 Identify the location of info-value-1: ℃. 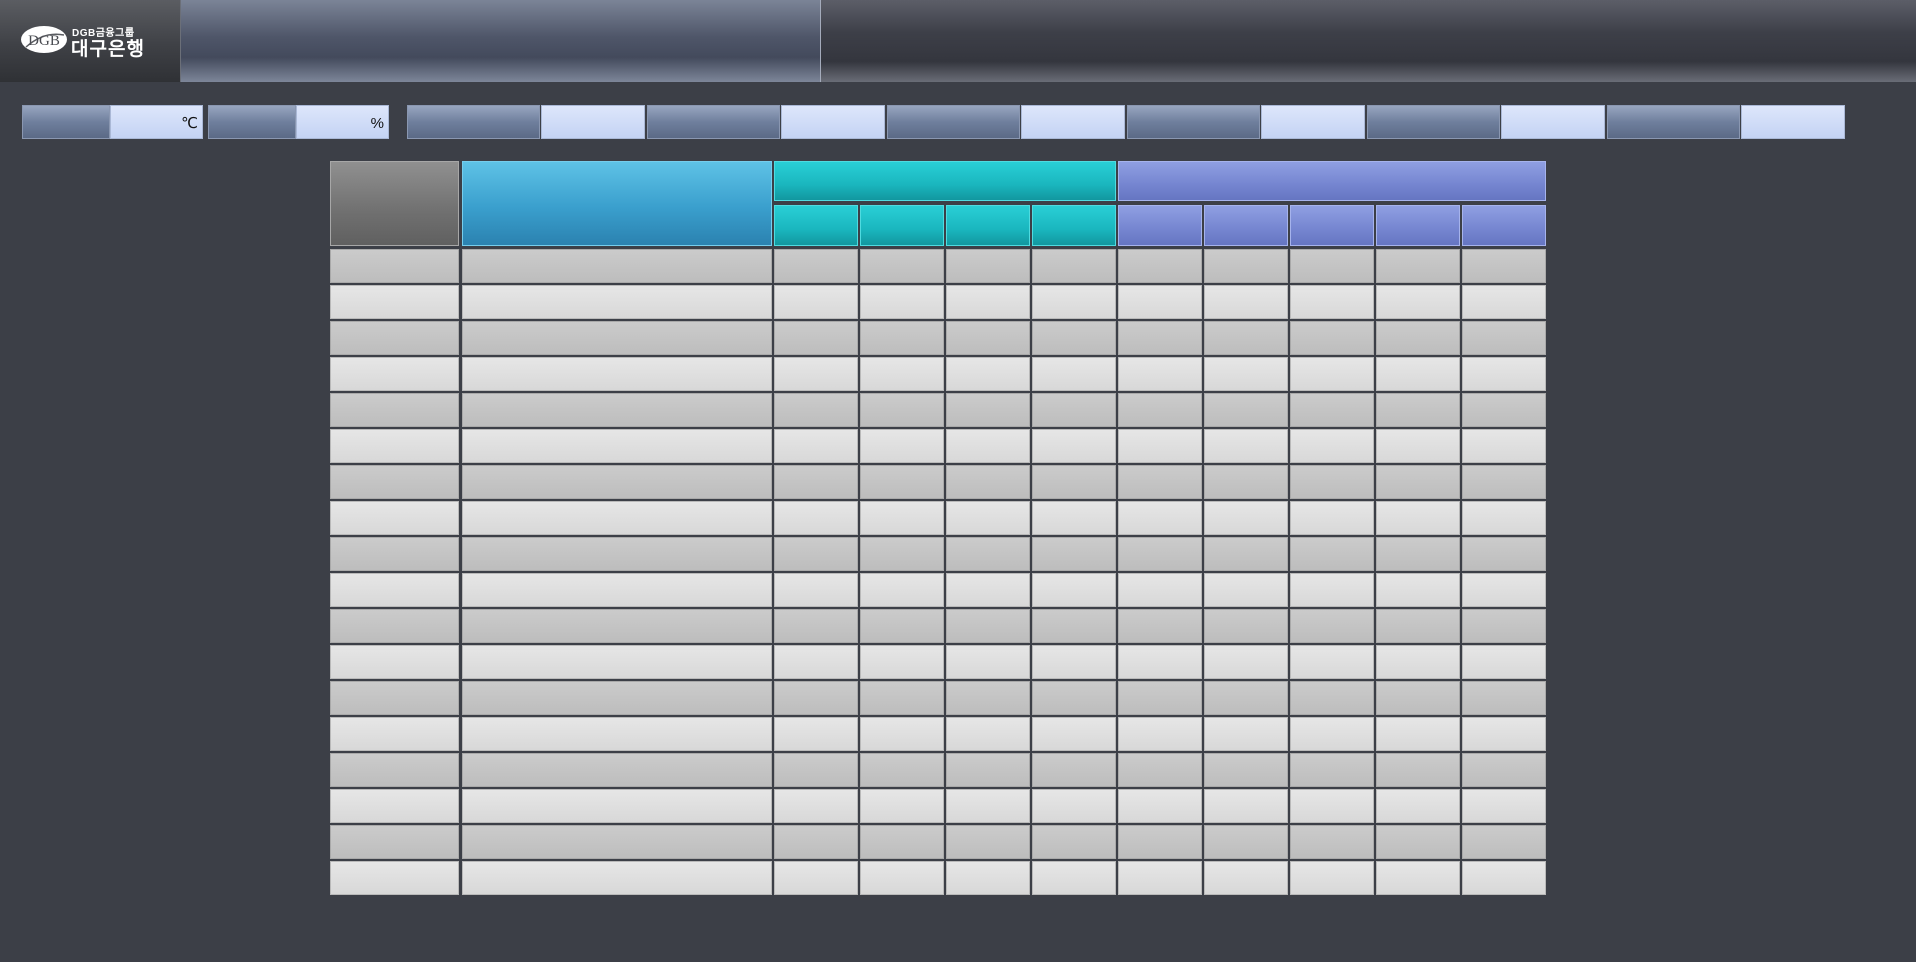
(156, 122).